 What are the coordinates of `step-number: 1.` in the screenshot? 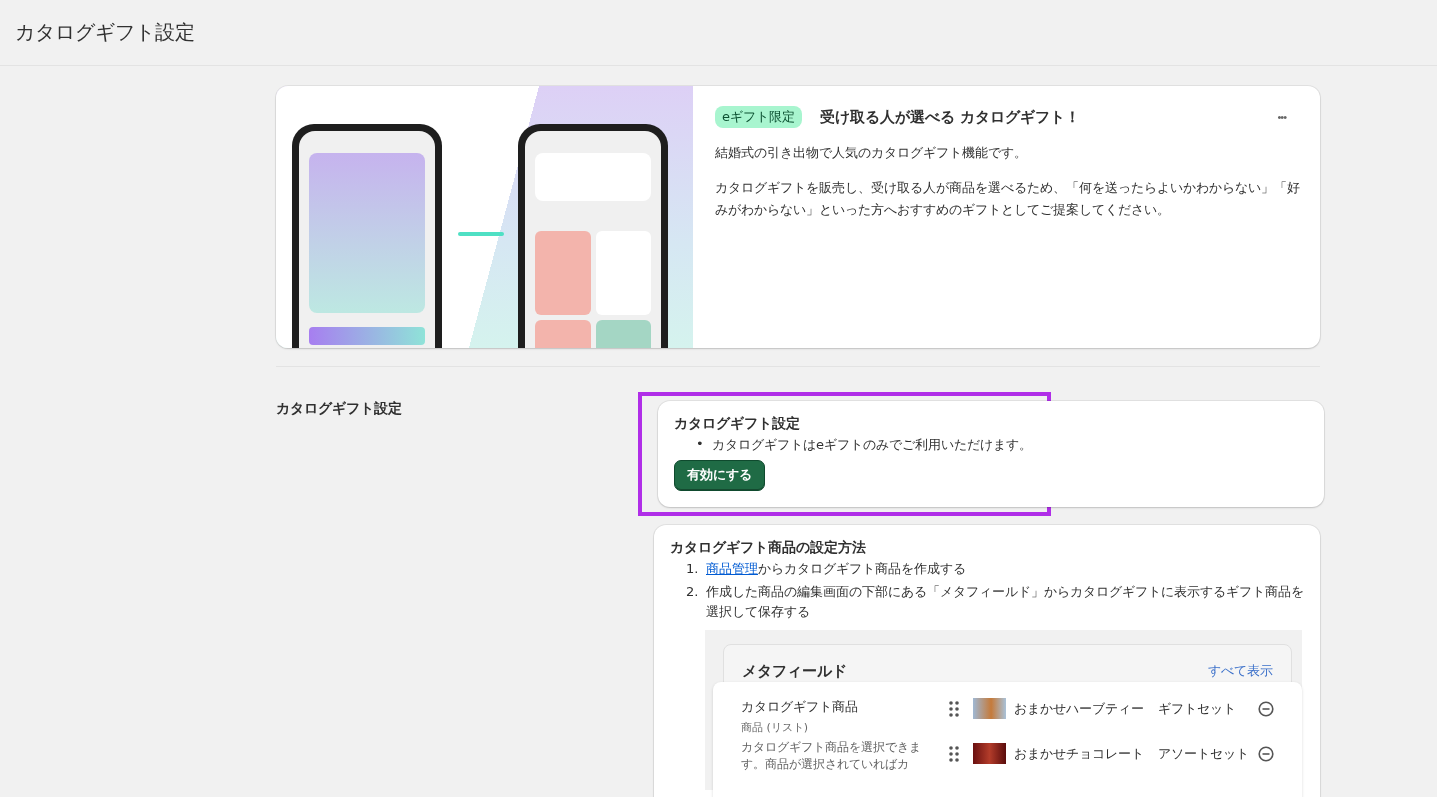 It's located at (693, 569).